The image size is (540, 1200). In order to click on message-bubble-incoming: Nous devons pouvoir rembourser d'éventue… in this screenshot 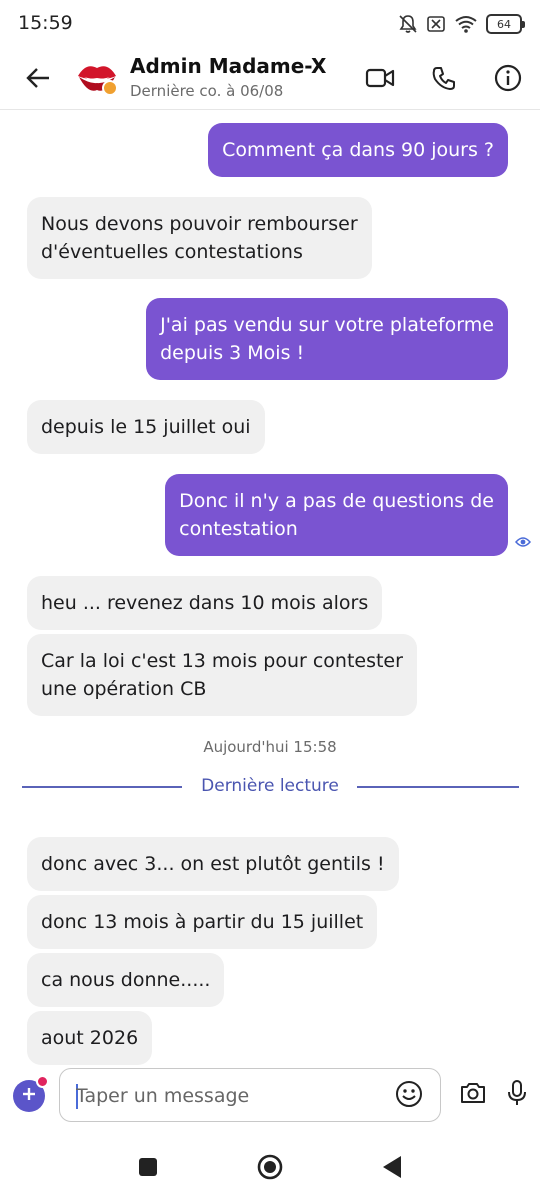, I will do `click(199, 238)`.